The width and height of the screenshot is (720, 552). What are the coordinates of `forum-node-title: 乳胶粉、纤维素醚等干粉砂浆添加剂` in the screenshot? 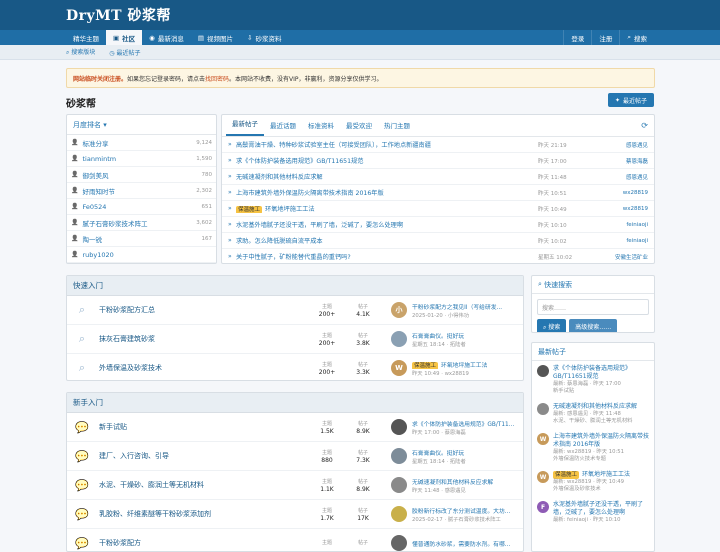 It's located at (204, 514).